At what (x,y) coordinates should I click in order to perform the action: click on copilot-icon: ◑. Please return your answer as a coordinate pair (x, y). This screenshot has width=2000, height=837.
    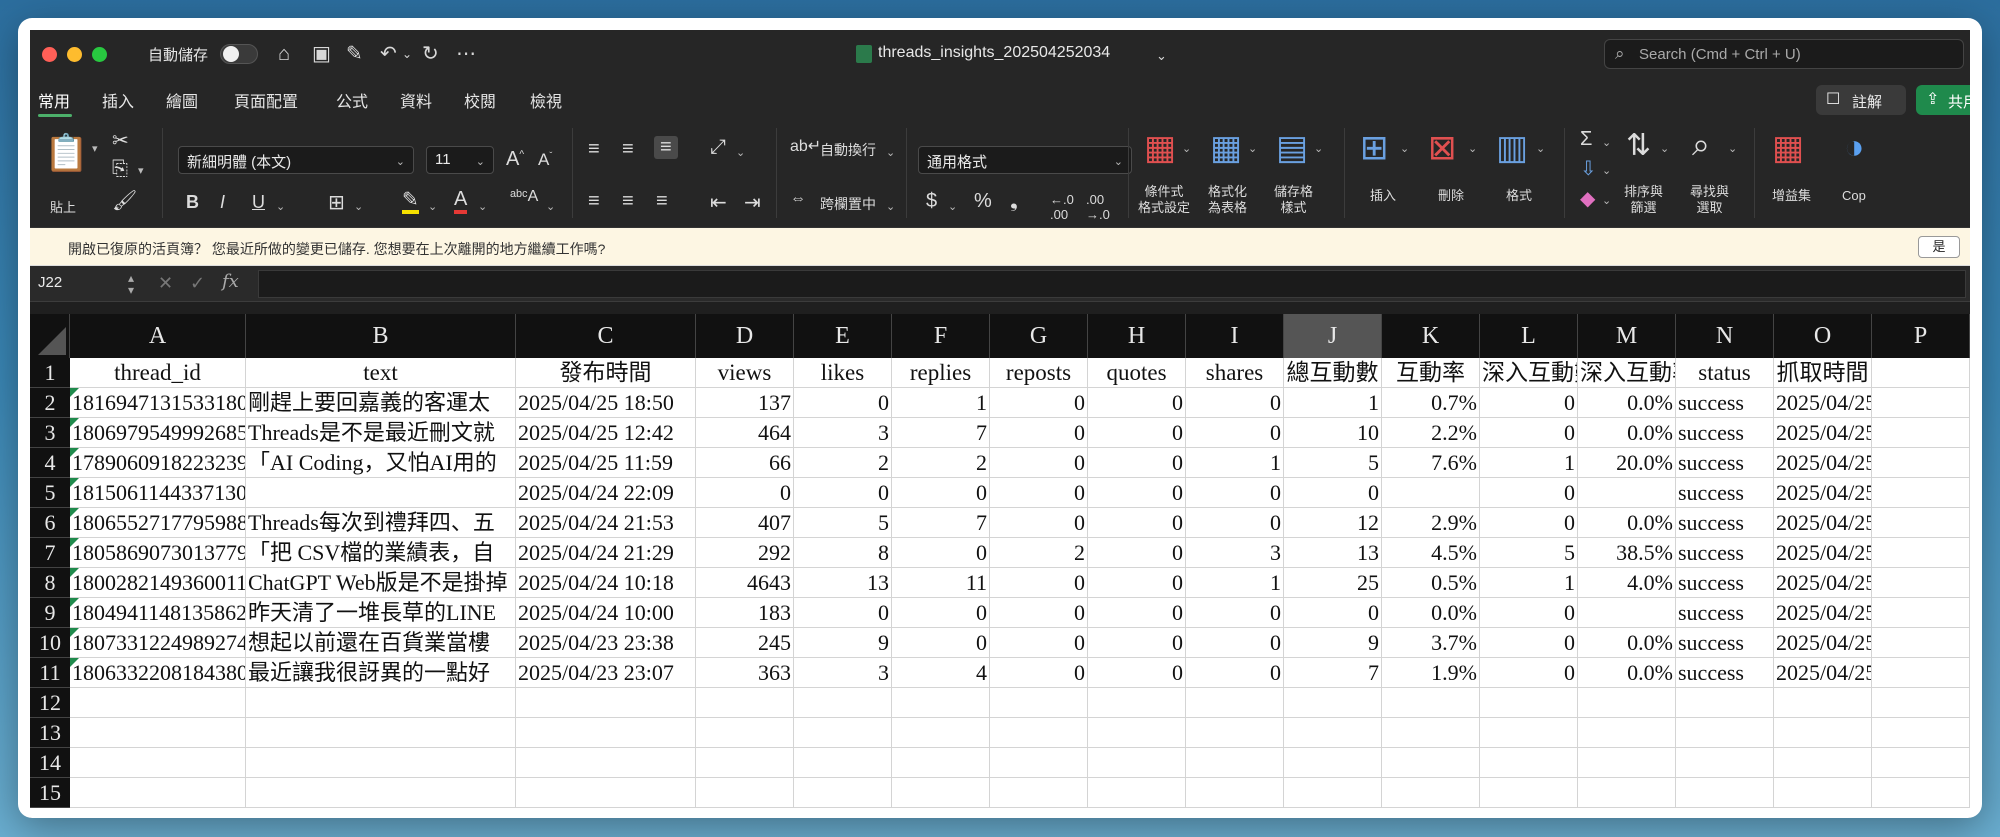
    Looking at the image, I should click on (1854, 147).